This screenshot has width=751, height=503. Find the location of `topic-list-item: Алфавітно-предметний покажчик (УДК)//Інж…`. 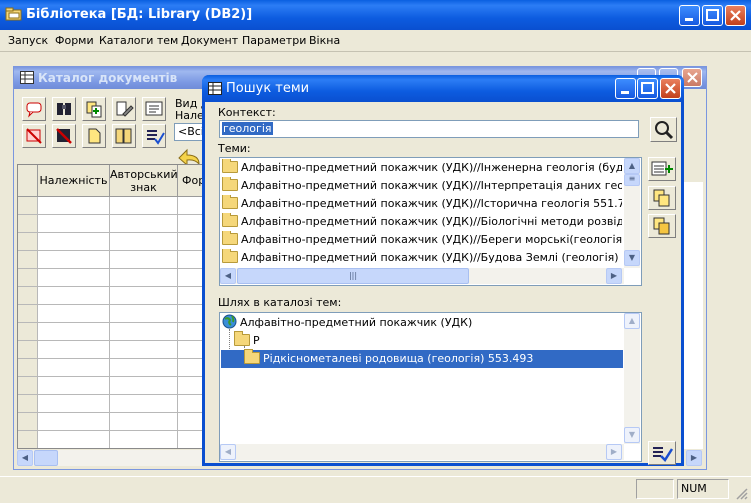

topic-list-item: Алфавітно-предметний покажчик (УДК)//Інж… is located at coordinates (422, 168).